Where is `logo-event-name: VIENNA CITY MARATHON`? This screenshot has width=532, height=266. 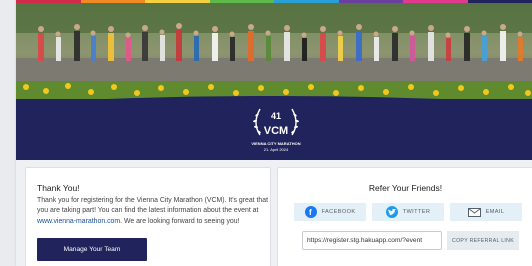 logo-event-name: VIENNA CITY MARATHON is located at coordinates (276, 143).